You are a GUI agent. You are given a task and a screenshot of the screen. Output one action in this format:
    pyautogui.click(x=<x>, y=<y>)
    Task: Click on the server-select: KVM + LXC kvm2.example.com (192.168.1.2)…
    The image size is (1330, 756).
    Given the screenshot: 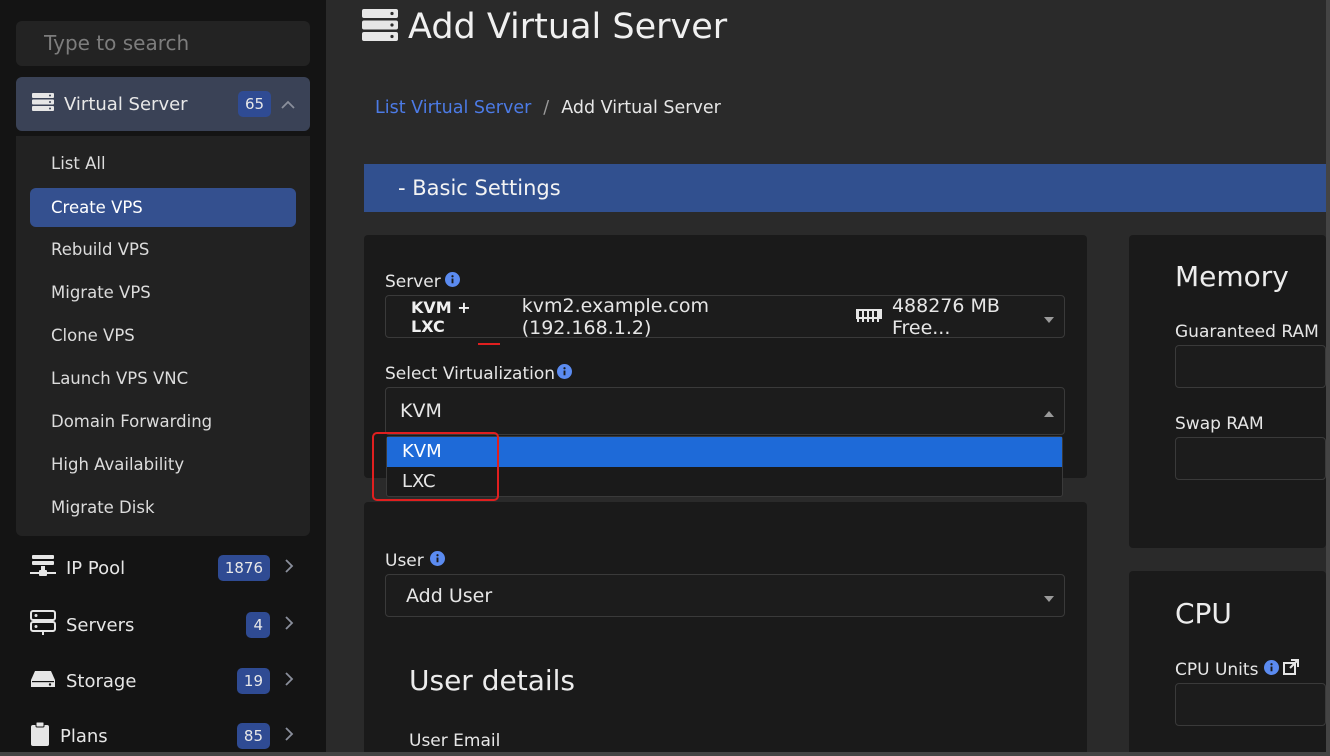 What is the action you would take?
    pyautogui.click(x=725, y=316)
    